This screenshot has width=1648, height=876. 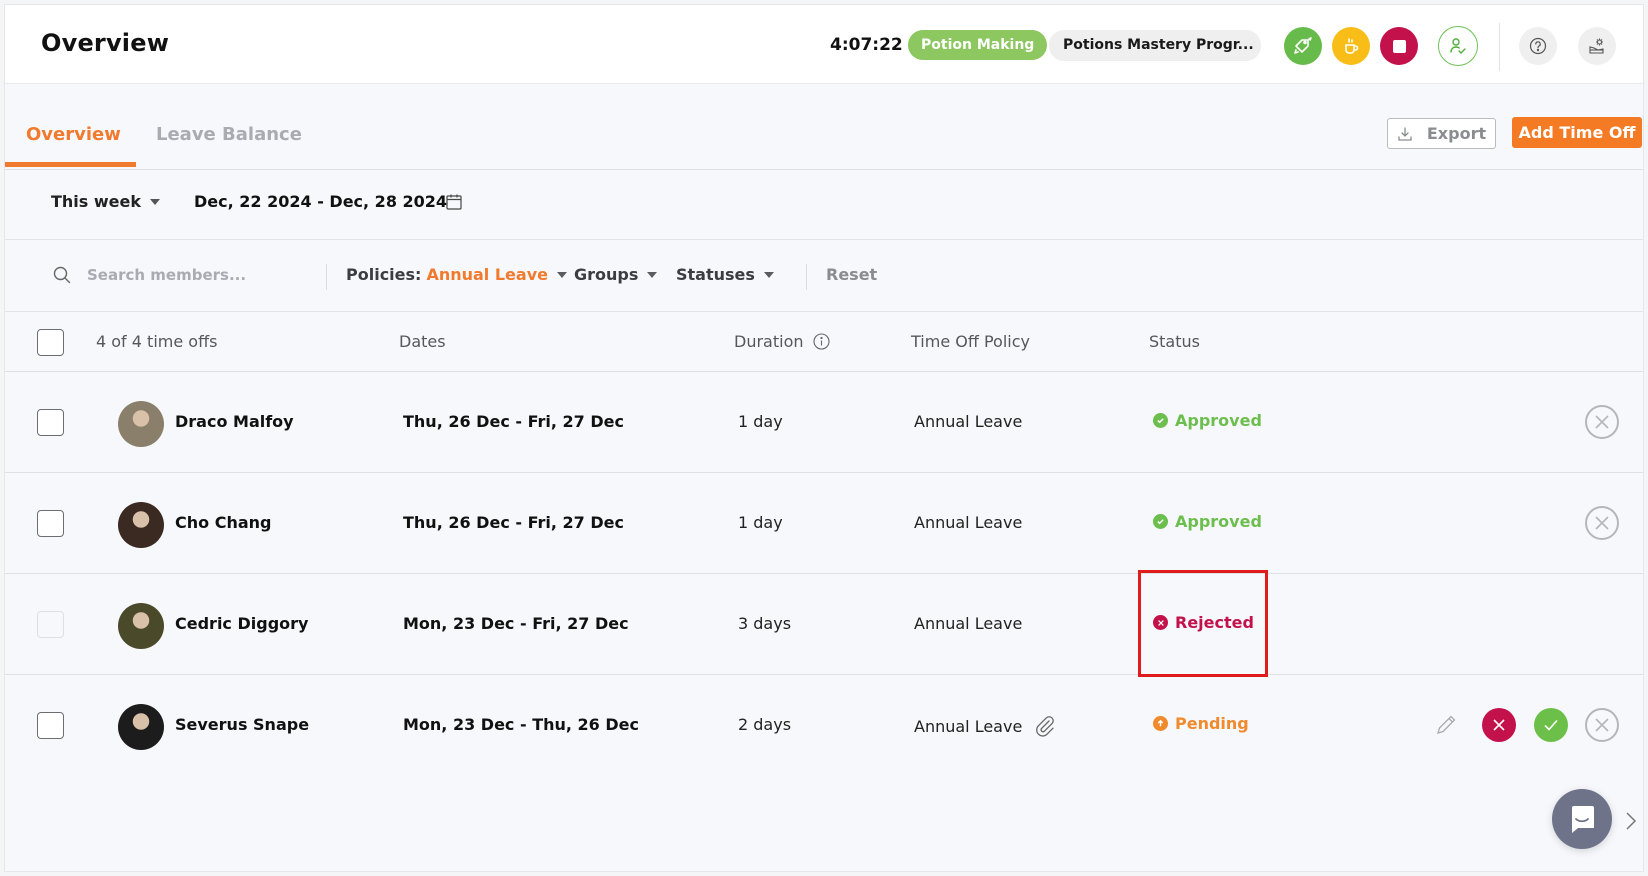 I want to click on x-circle-icon, so click(x=1160, y=622).